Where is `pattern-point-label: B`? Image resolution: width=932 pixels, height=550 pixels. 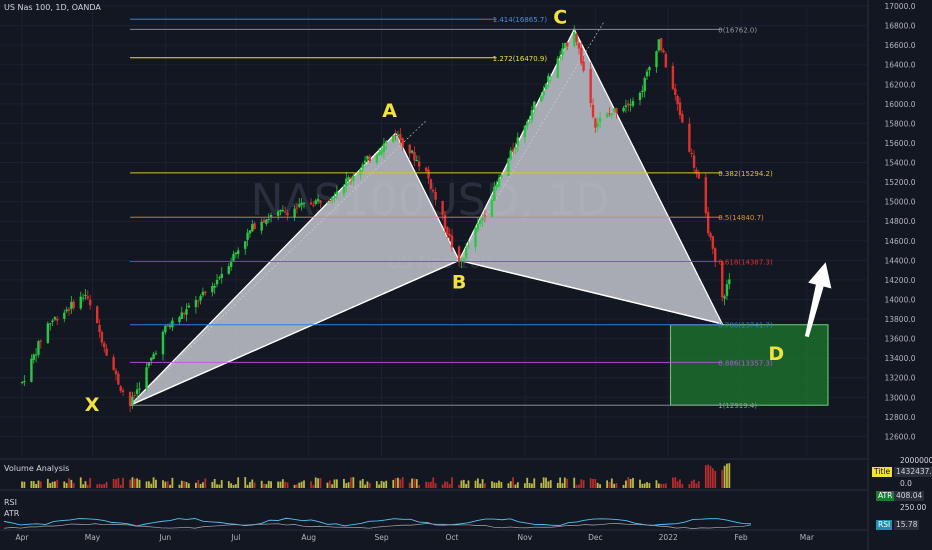 pattern-point-label: B is located at coordinates (459, 282).